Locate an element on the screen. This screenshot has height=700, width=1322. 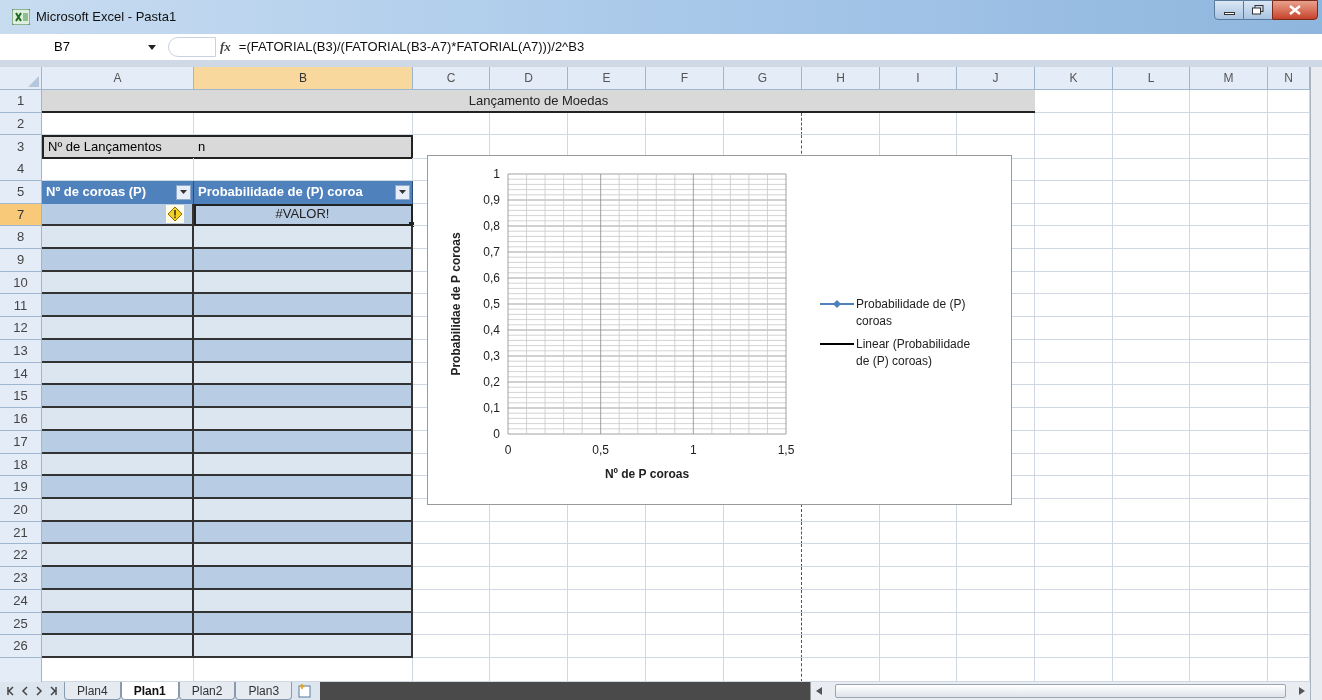
column-header: C is located at coordinates (451, 78).